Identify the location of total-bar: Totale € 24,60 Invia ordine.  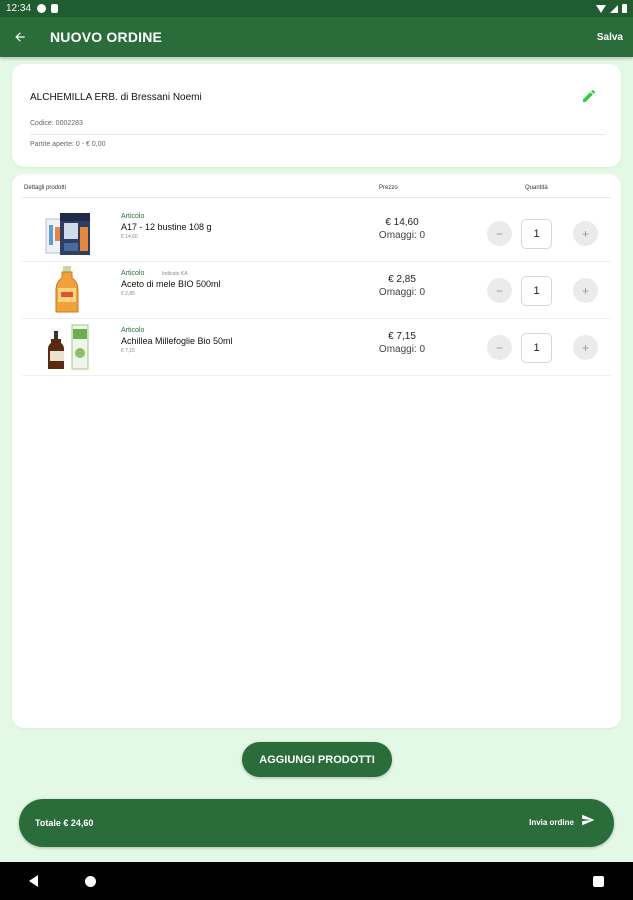
(316, 823).